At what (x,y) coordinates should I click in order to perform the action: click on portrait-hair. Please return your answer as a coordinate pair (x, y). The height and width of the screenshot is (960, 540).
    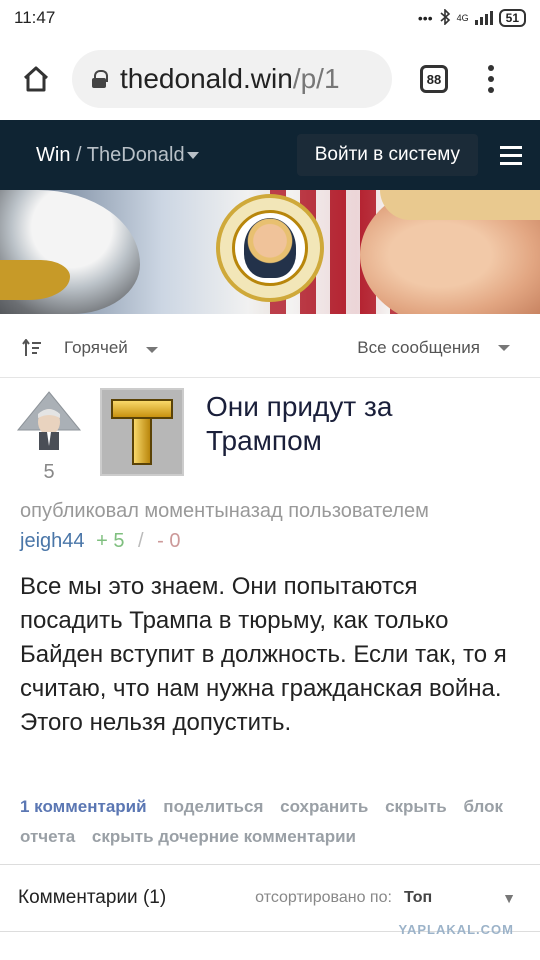
    Looking at the image, I should click on (460, 205).